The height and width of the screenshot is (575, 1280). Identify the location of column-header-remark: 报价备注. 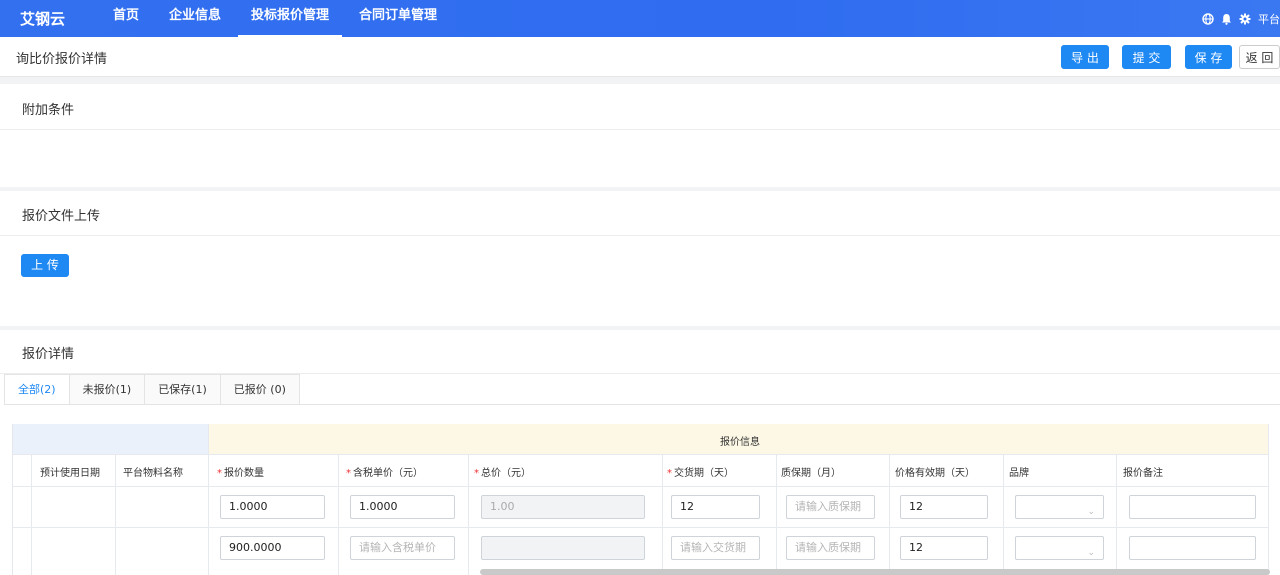
(1193, 471).